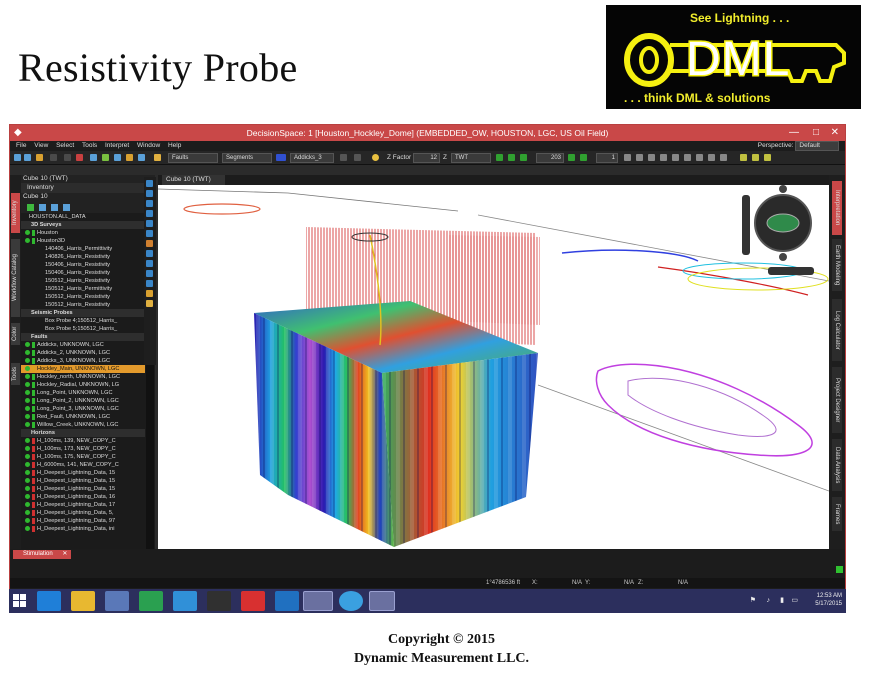 The width and height of the screenshot is (883, 677). Describe the element at coordinates (83, 377) in the screenshot. I see `tree-item: Hockley_north, UNKNOWN, LGC` at that location.